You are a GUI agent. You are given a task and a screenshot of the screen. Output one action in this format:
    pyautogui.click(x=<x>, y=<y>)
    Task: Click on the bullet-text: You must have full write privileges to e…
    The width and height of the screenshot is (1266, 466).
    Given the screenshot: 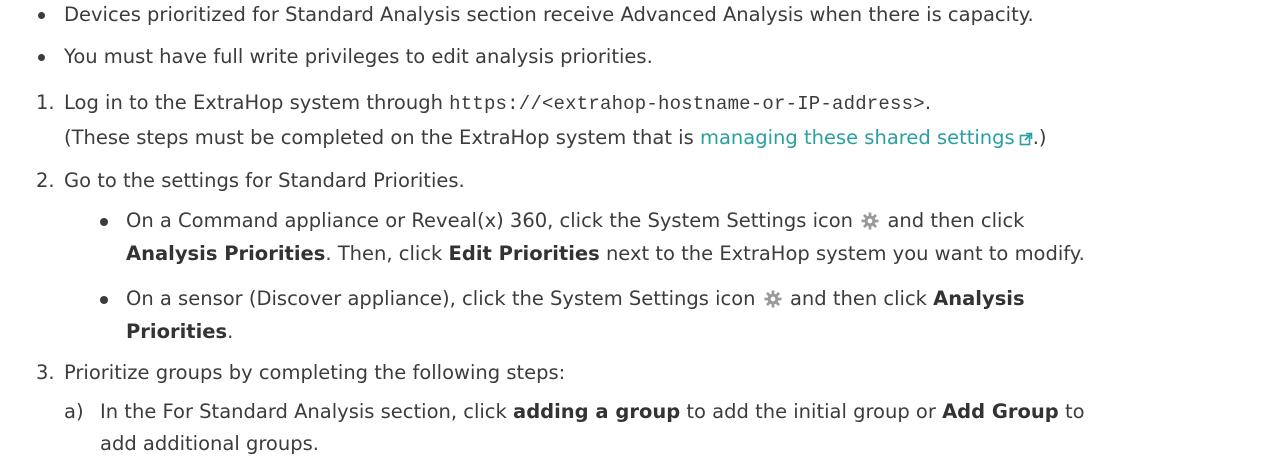 What is the action you would take?
    pyautogui.click(x=358, y=56)
    